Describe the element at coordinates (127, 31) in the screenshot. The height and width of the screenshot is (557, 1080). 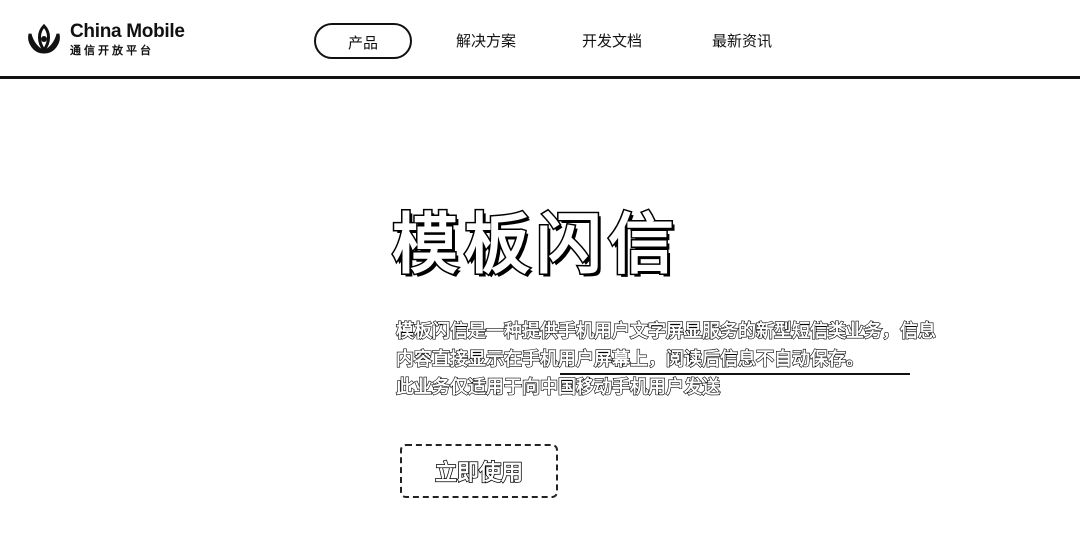
I see `logo-english-text: China Mobile` at that location.